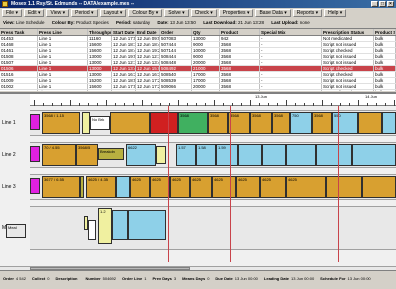  What do you see at coordinates (124, 62) in the screenshot?
I see `table-cell: 12 Jun 12:14` at bounding box center [124, 62].